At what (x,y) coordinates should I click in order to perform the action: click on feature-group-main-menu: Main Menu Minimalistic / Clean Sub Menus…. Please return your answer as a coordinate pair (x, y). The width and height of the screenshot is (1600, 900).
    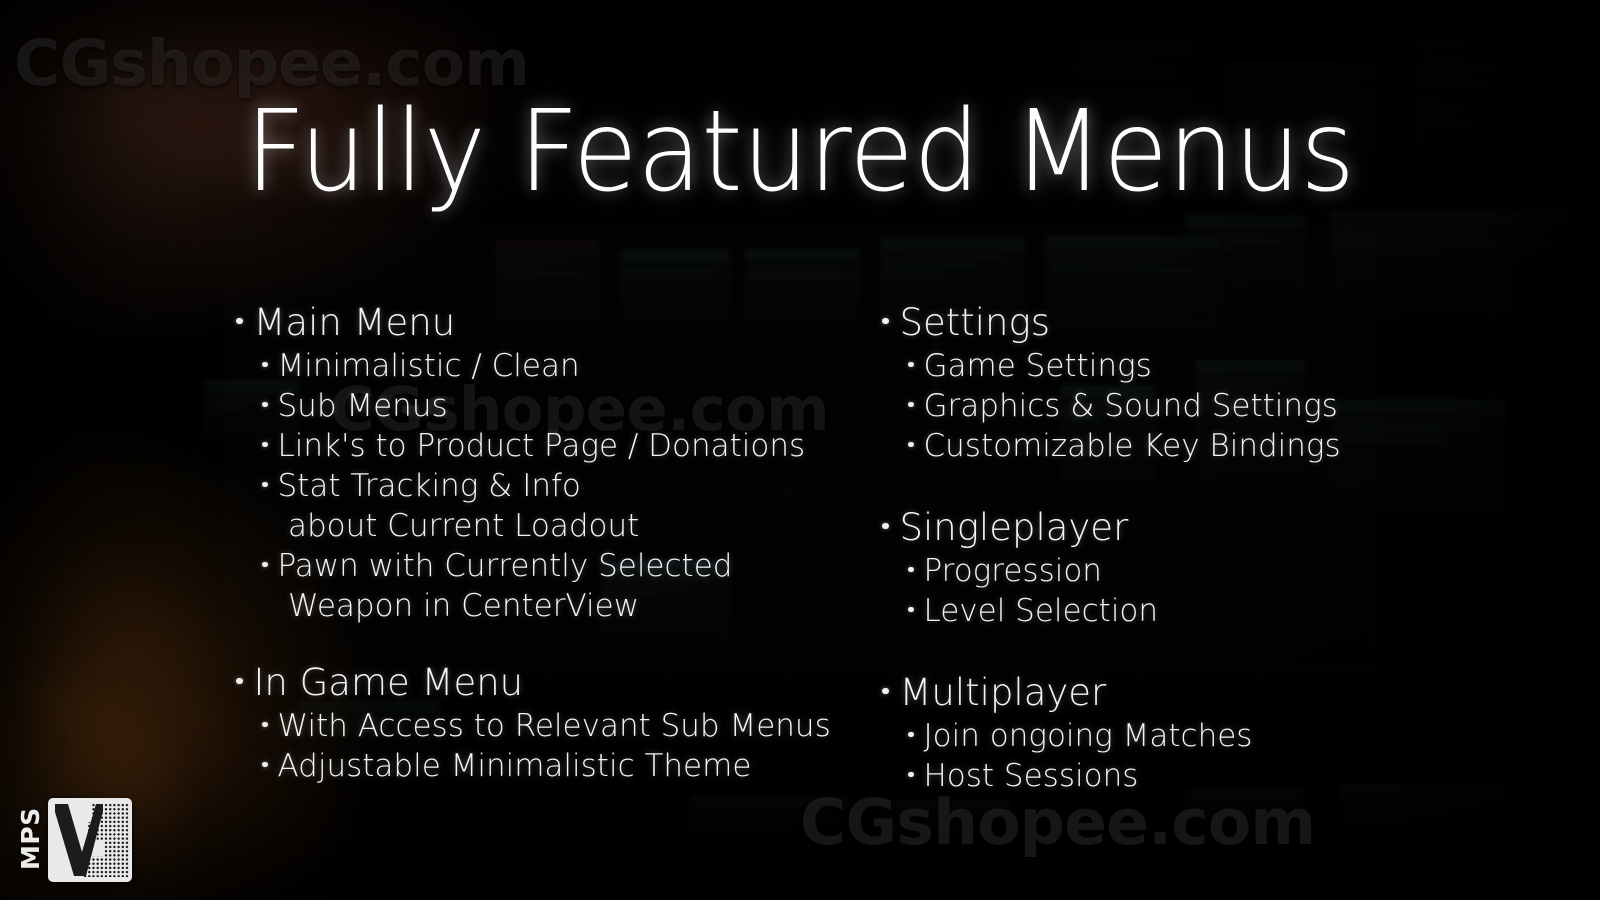
    Looking at the image, I should click on (556, 463).